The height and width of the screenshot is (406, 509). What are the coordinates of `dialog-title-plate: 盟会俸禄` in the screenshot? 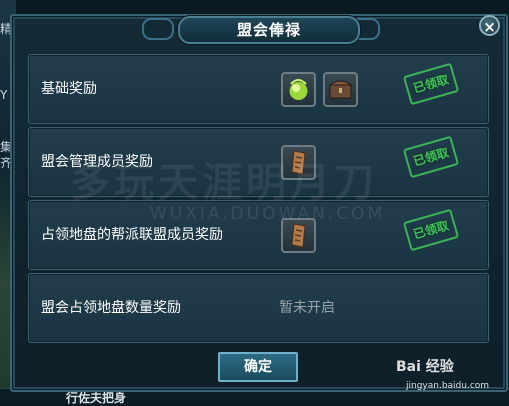 It's located at (269, 30).